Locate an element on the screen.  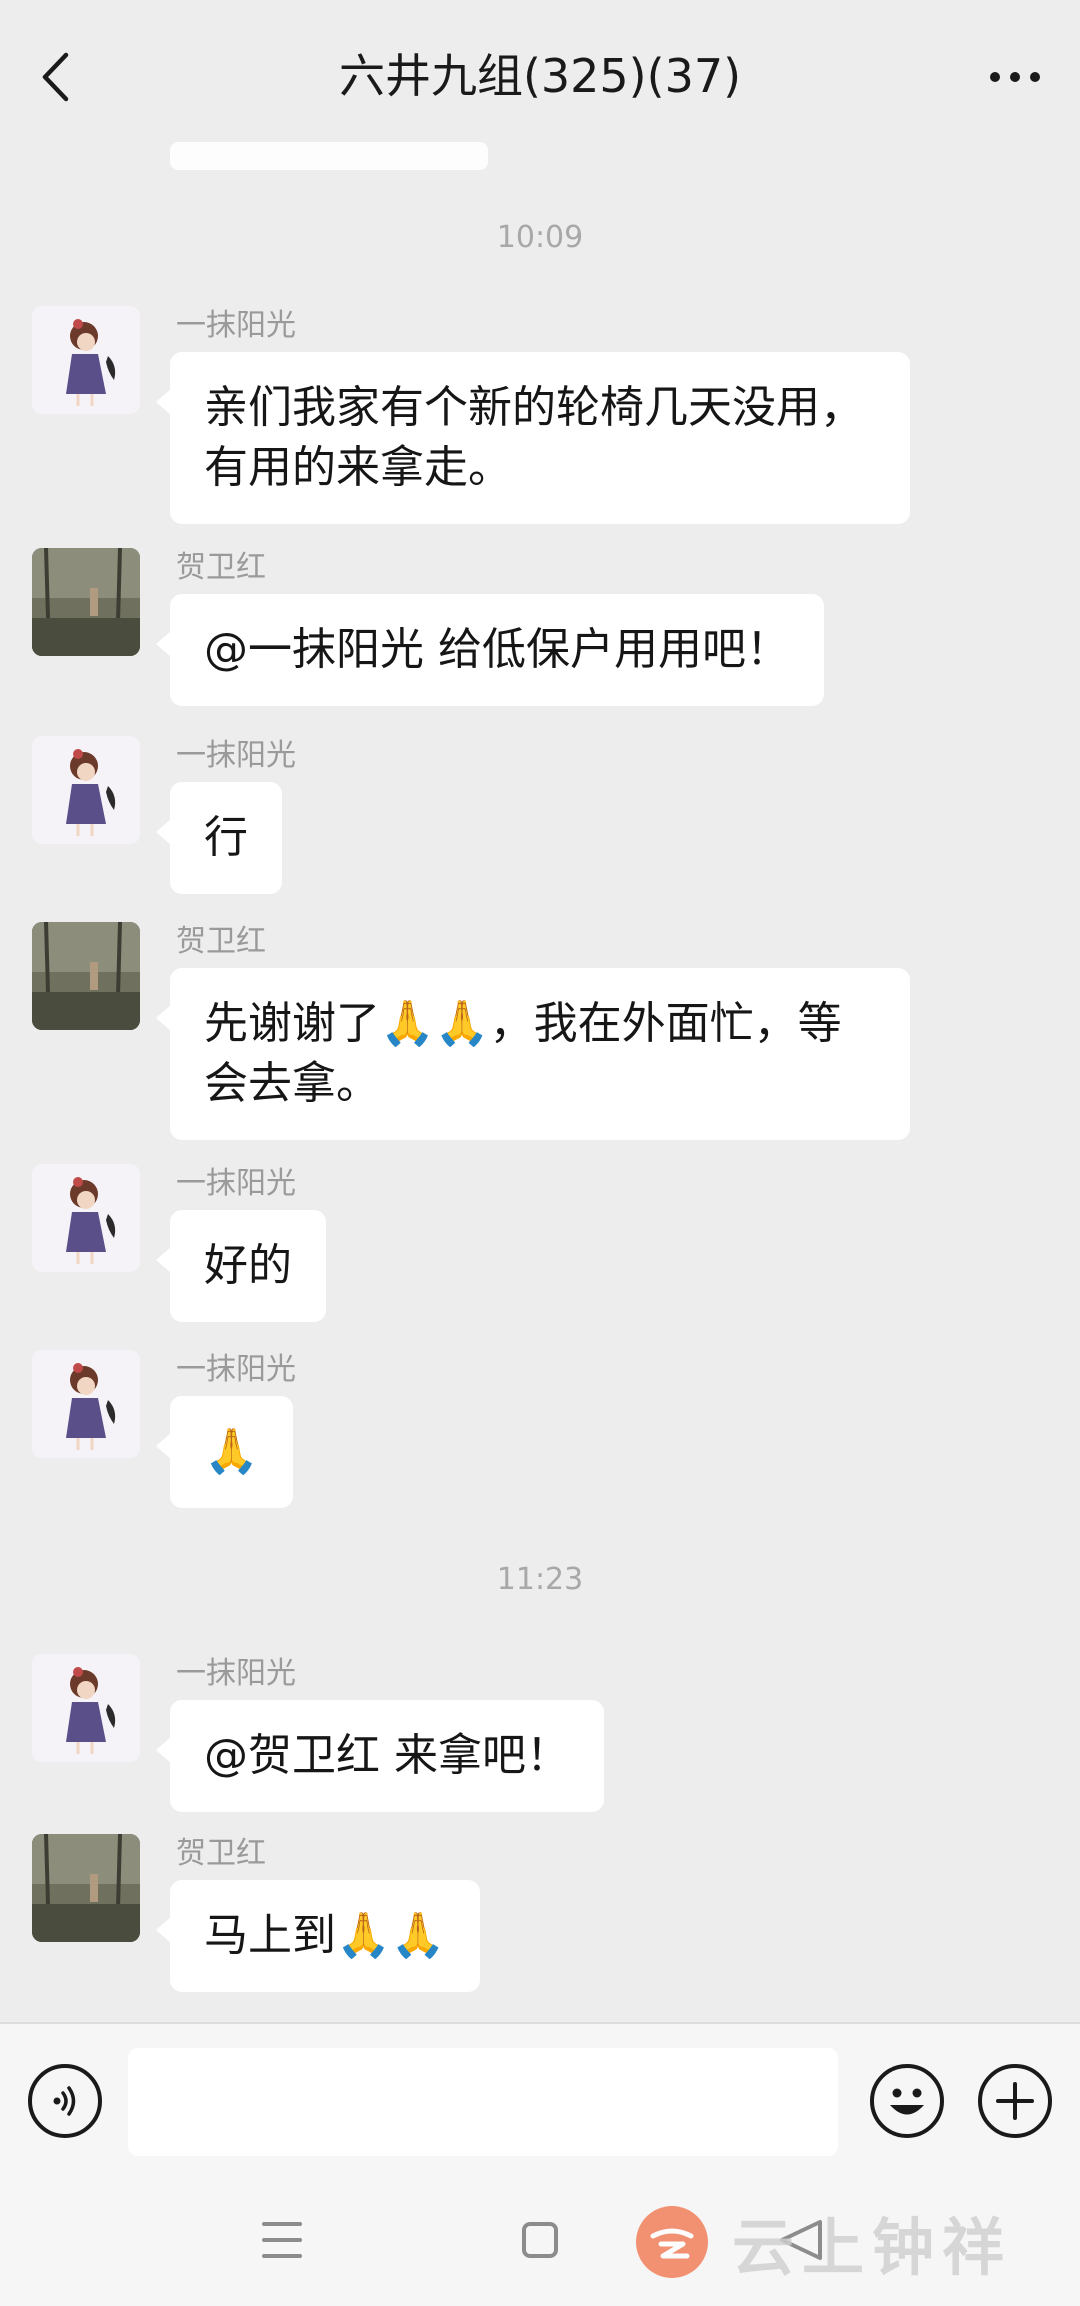
message-bubble: @贺卫红 来拿吧！ is located at coordinates (380, 1756).